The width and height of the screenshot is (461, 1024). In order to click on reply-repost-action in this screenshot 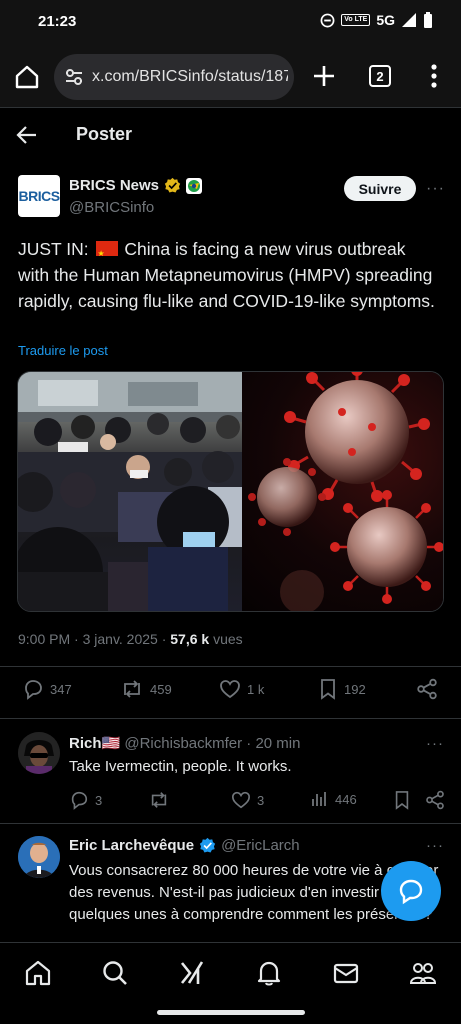, I will do `click(162, 800)`.